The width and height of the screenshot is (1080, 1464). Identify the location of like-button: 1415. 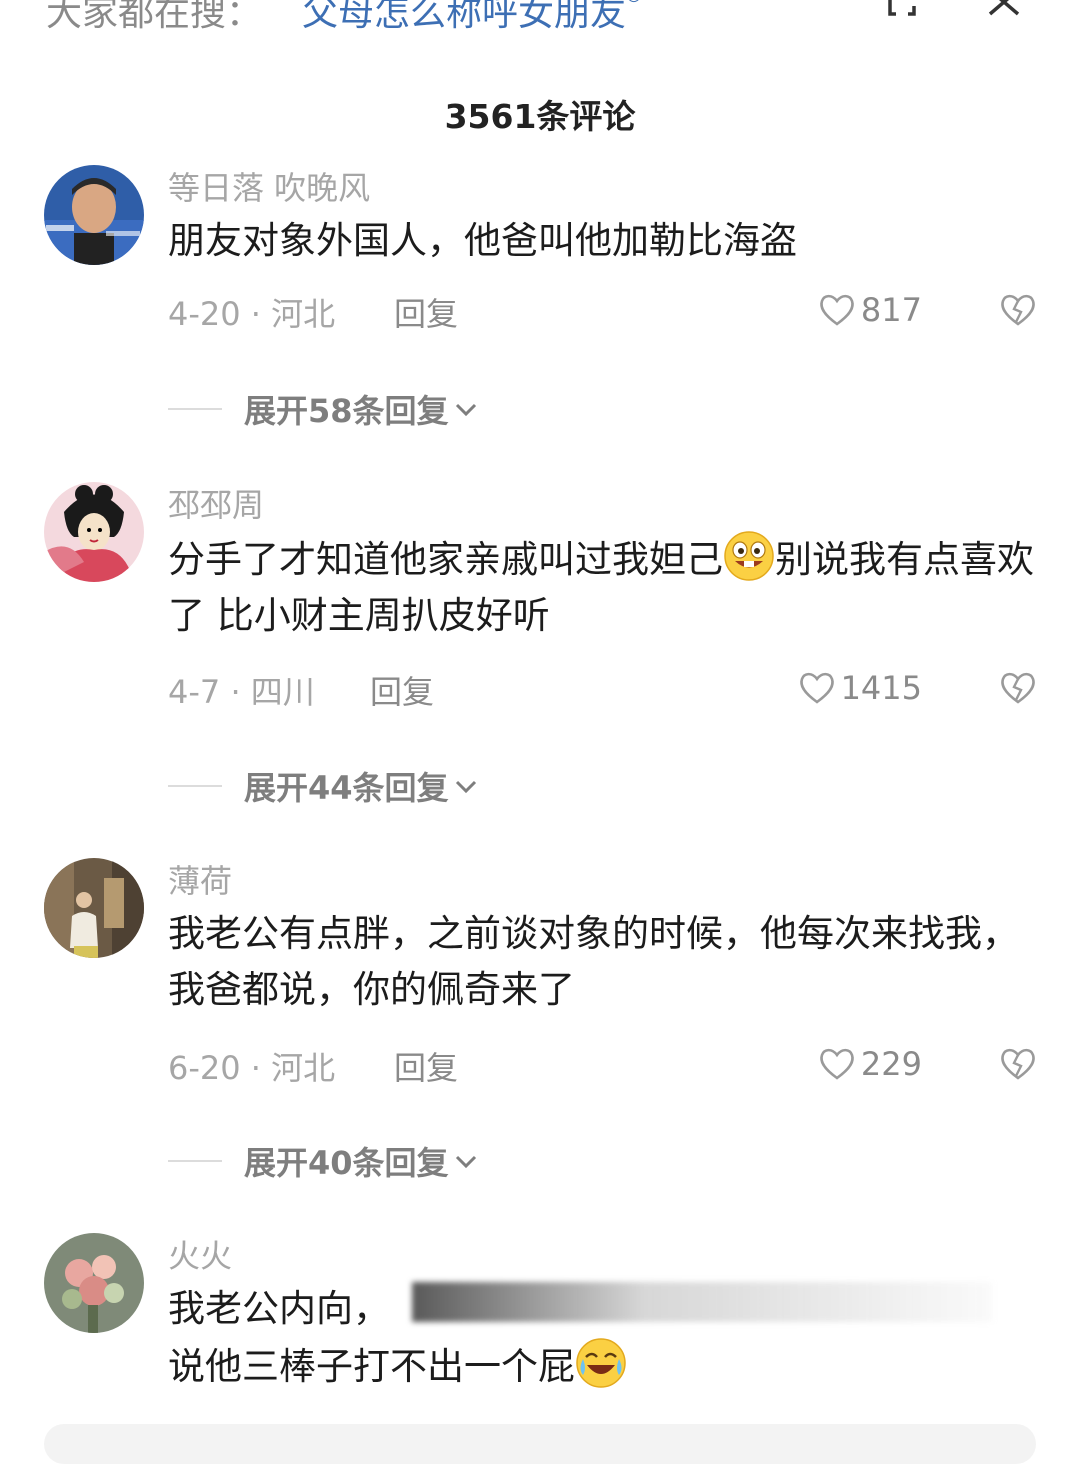
(859, 688).